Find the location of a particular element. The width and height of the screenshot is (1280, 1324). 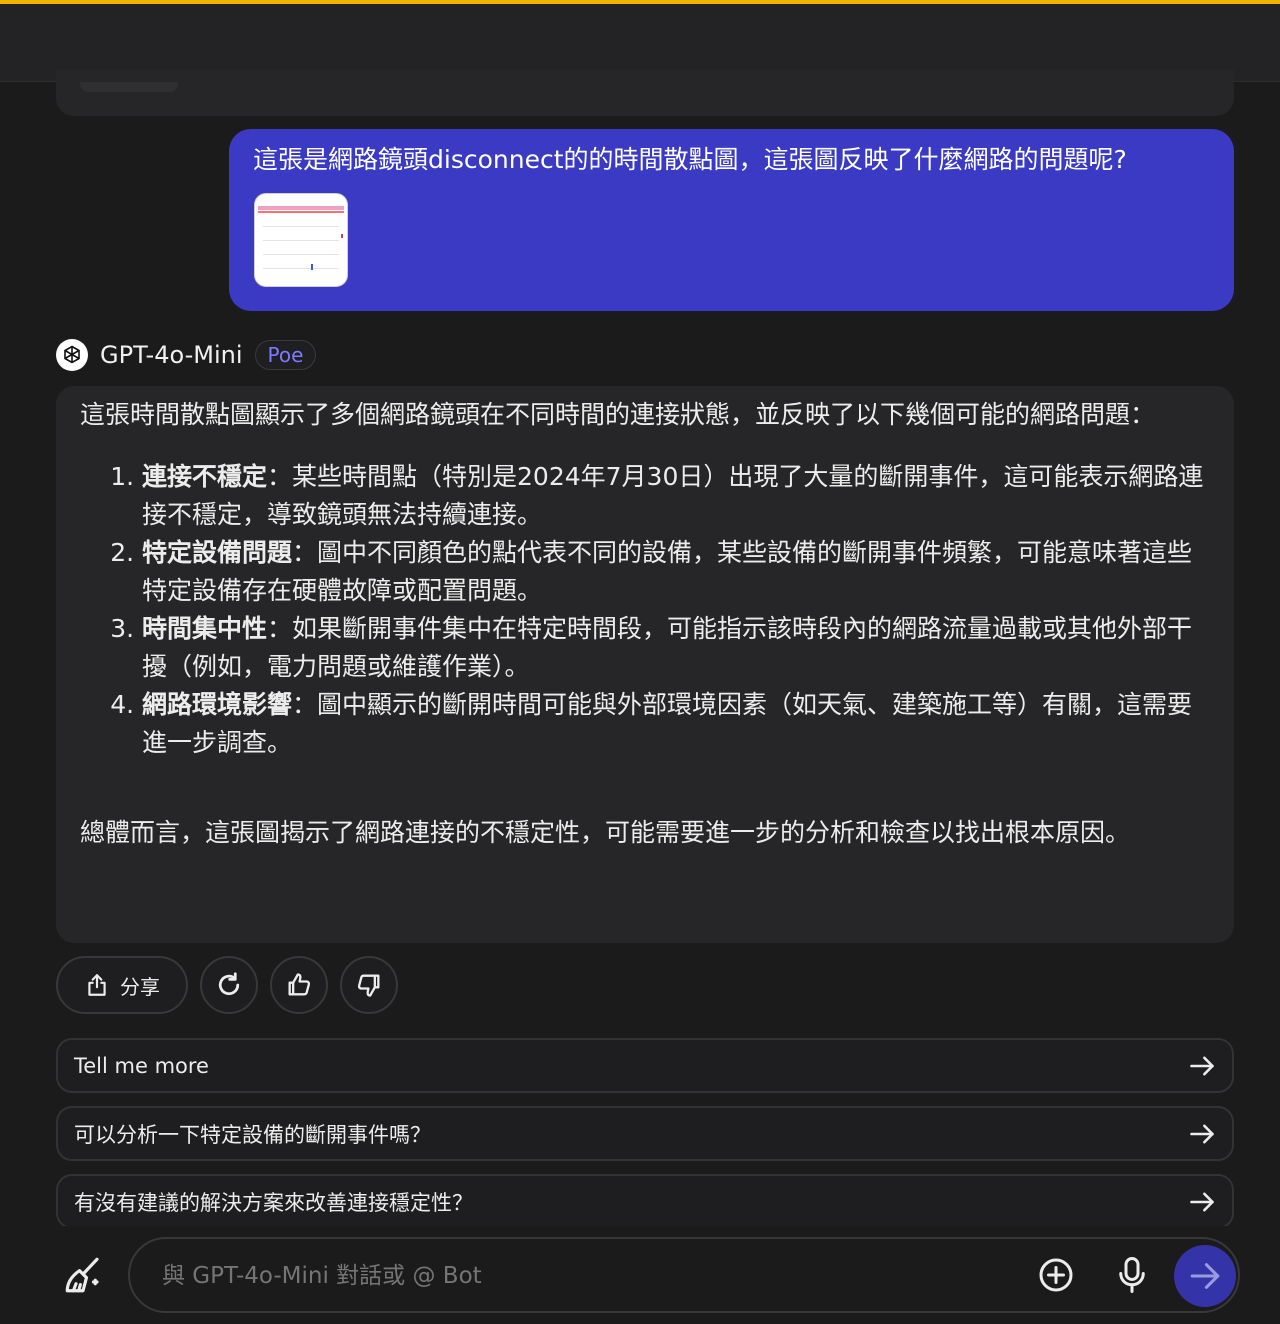

share-button: 分享 is located at coordinates (122, 985).